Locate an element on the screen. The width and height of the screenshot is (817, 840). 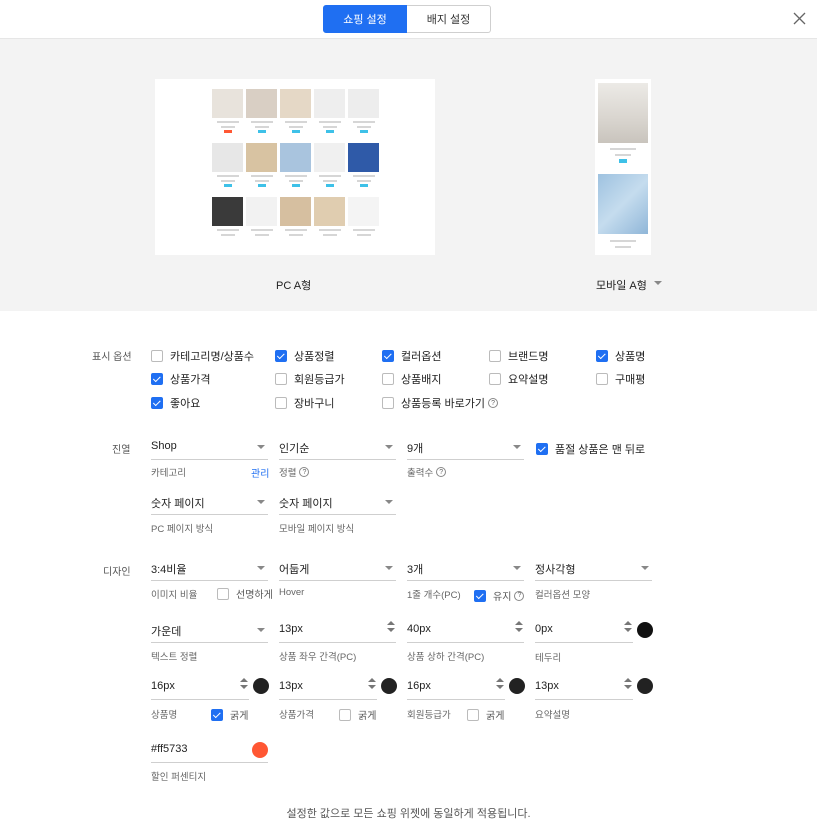
h-gap-stepper: 13px is located at coordinates (337, 632).